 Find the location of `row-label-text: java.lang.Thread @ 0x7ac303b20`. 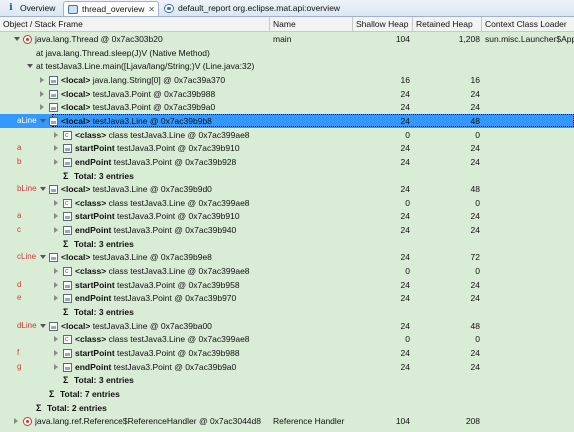

row-label-text: java.lang.Thread @ 0x7ac303b20 is located at coordinates (99, 39).